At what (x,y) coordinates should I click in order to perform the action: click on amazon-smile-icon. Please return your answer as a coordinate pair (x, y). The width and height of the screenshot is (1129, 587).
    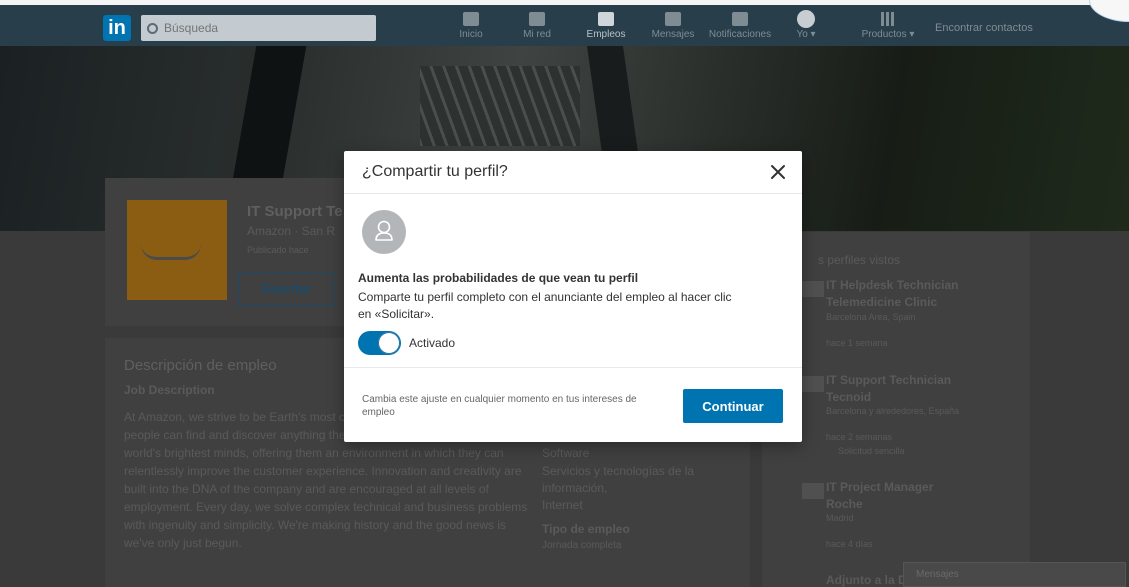
    Looking at the image, I should click on (171, 252).